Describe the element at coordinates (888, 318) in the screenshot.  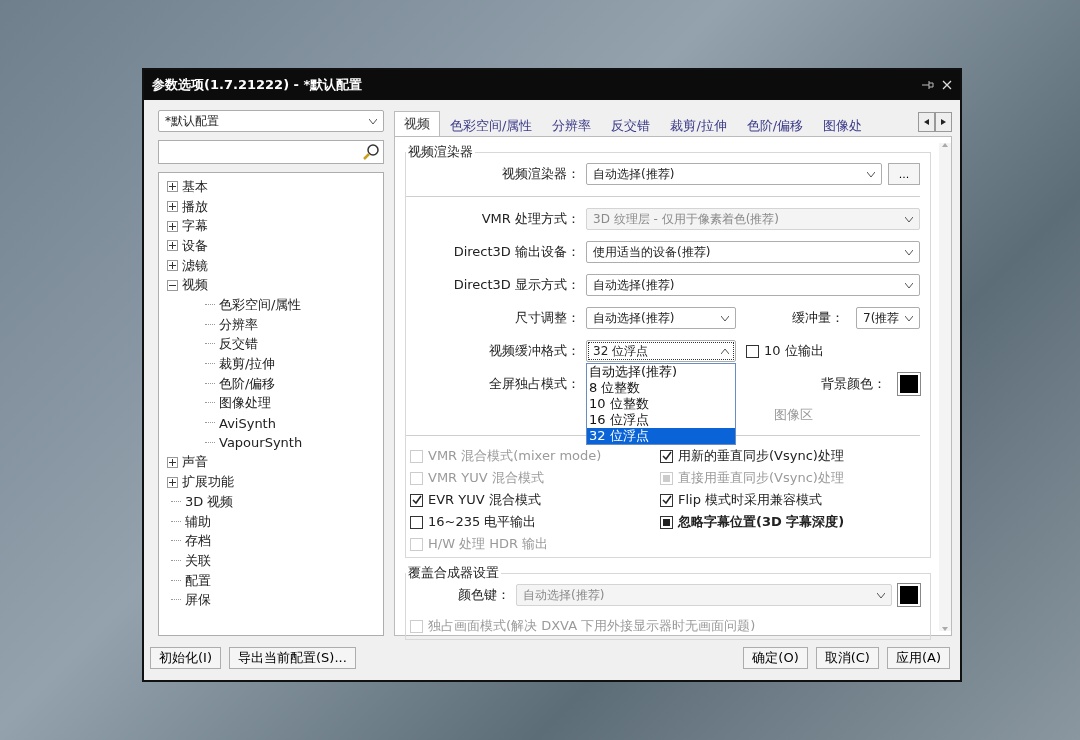
I see `dropdown: 7(推荐` at that location.